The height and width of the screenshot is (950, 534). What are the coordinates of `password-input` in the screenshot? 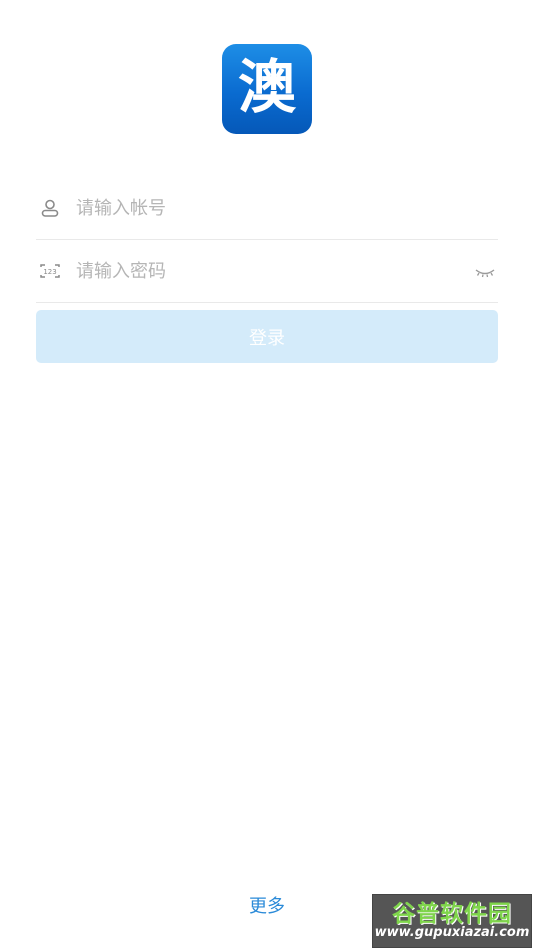 It's located at (266, 271).